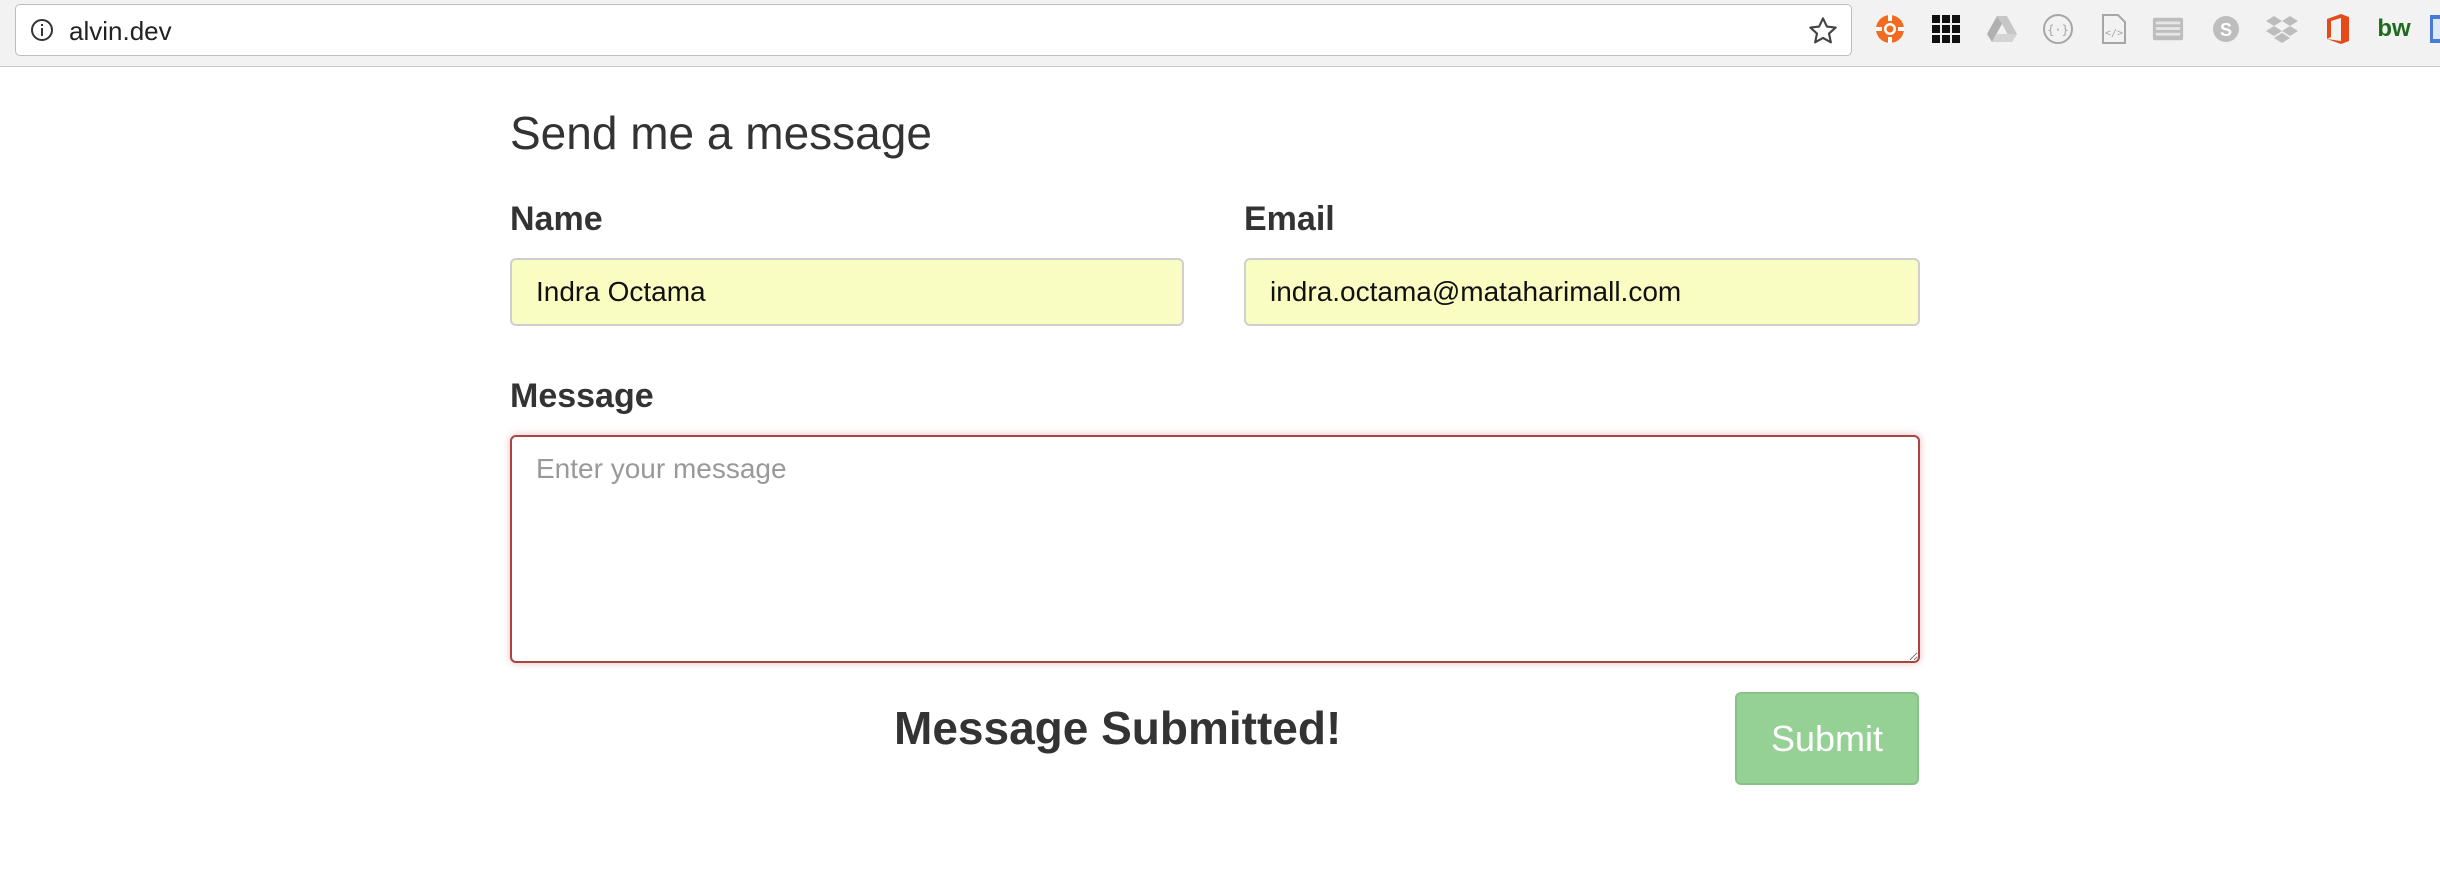 The image size is (2440, 890). What do you see at coordinates (1582, 292) in the screenshot?
I see `email-input` at bounding box center [1582, 292].